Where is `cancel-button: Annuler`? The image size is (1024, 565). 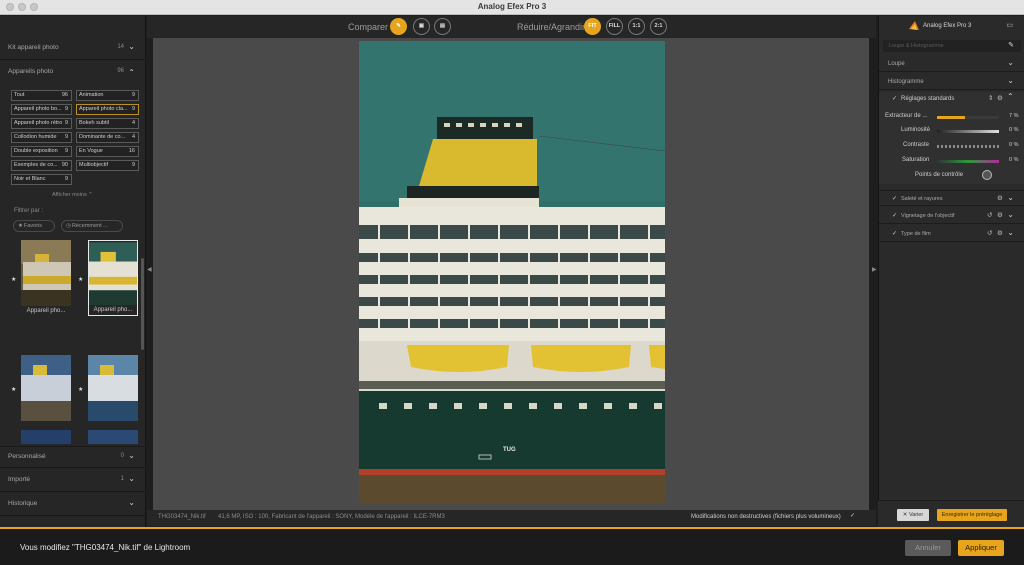 cancel-button: Annuler is located at coordinates (928, 548).